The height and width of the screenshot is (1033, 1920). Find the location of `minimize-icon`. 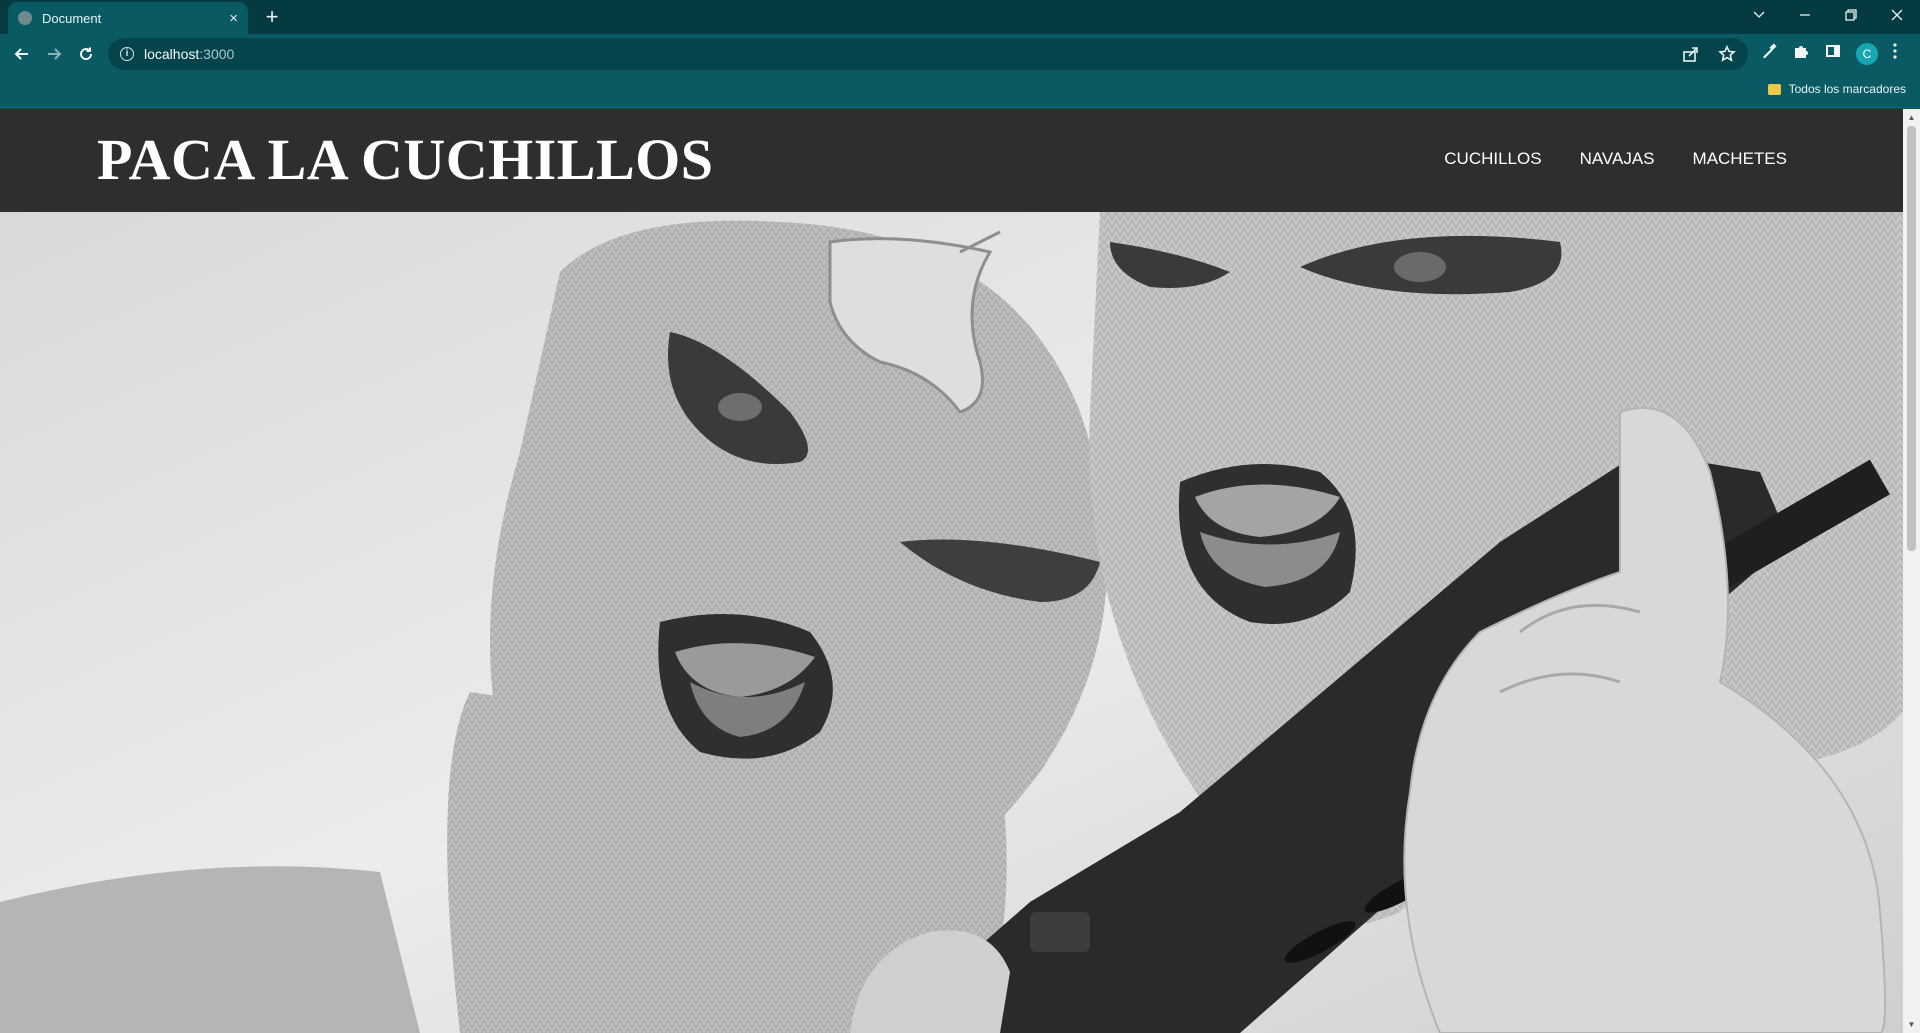

minimize-icon is located at coordinates (1805, 15).